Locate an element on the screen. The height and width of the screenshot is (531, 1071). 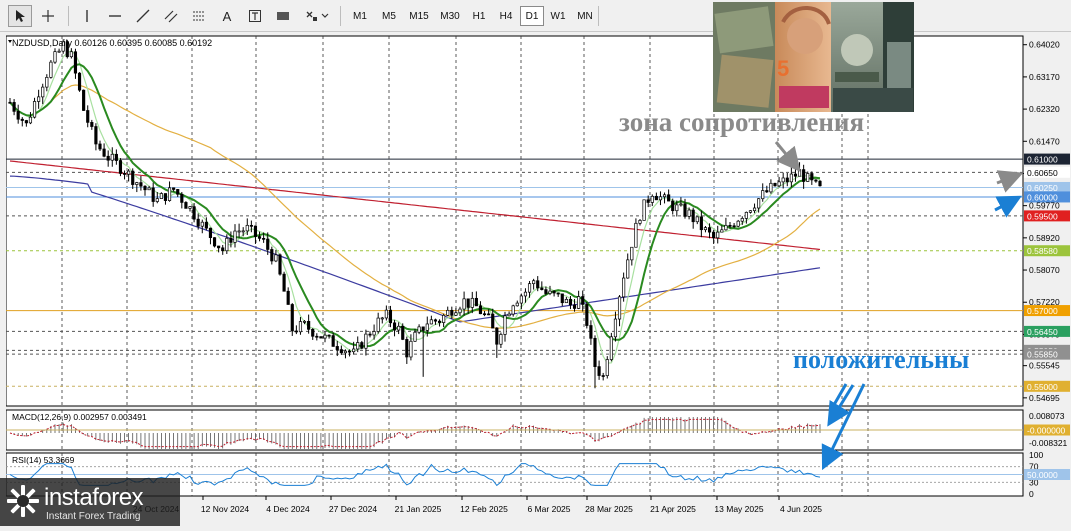
rsi-axis-label: 100 is located at coordinates (1036, 455).